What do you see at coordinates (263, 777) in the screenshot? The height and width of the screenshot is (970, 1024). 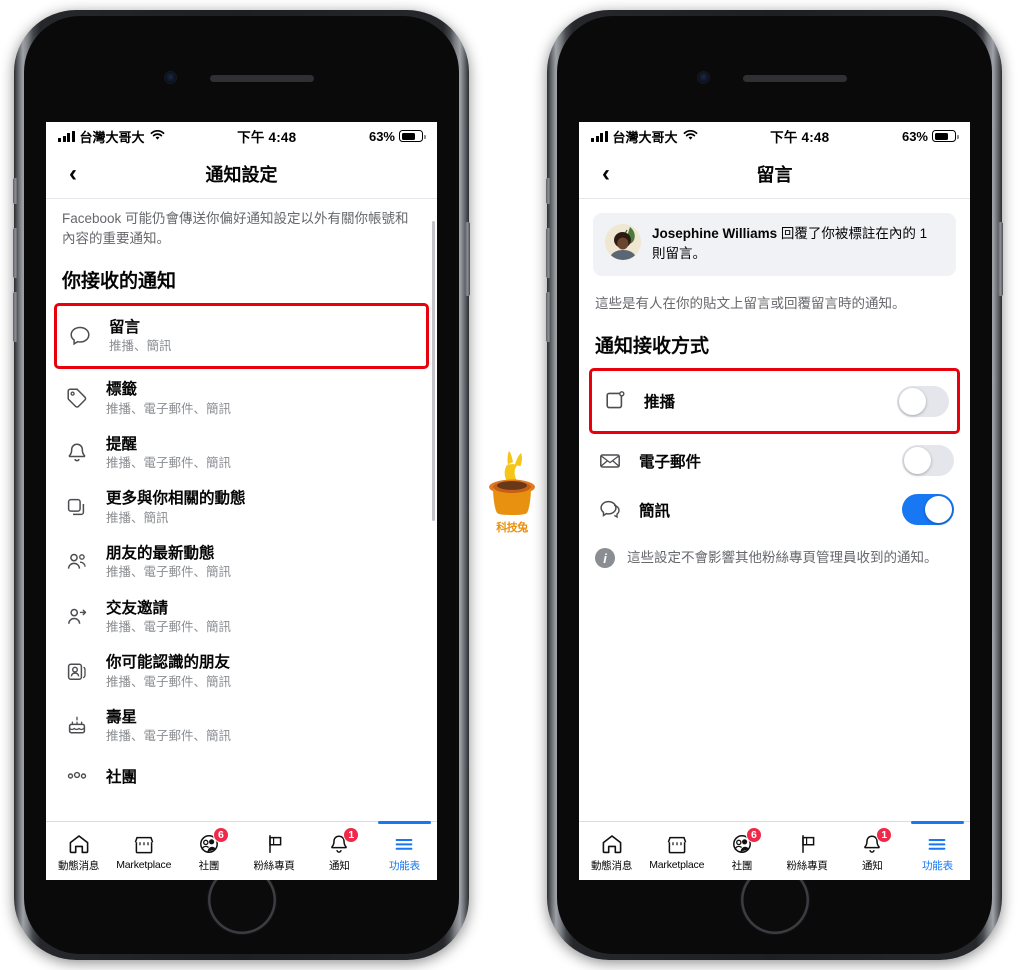 I see `settings-row-text: 社團` at bounding box center [263, 777].